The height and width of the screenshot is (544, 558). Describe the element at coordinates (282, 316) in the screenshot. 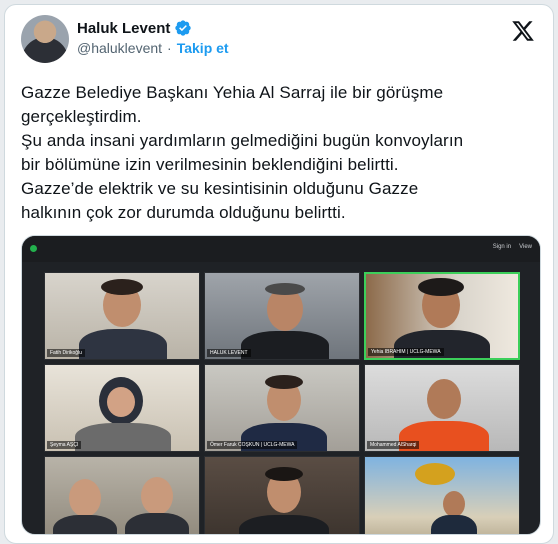

I see `video-tile: HALUK LEVENT` at that location.